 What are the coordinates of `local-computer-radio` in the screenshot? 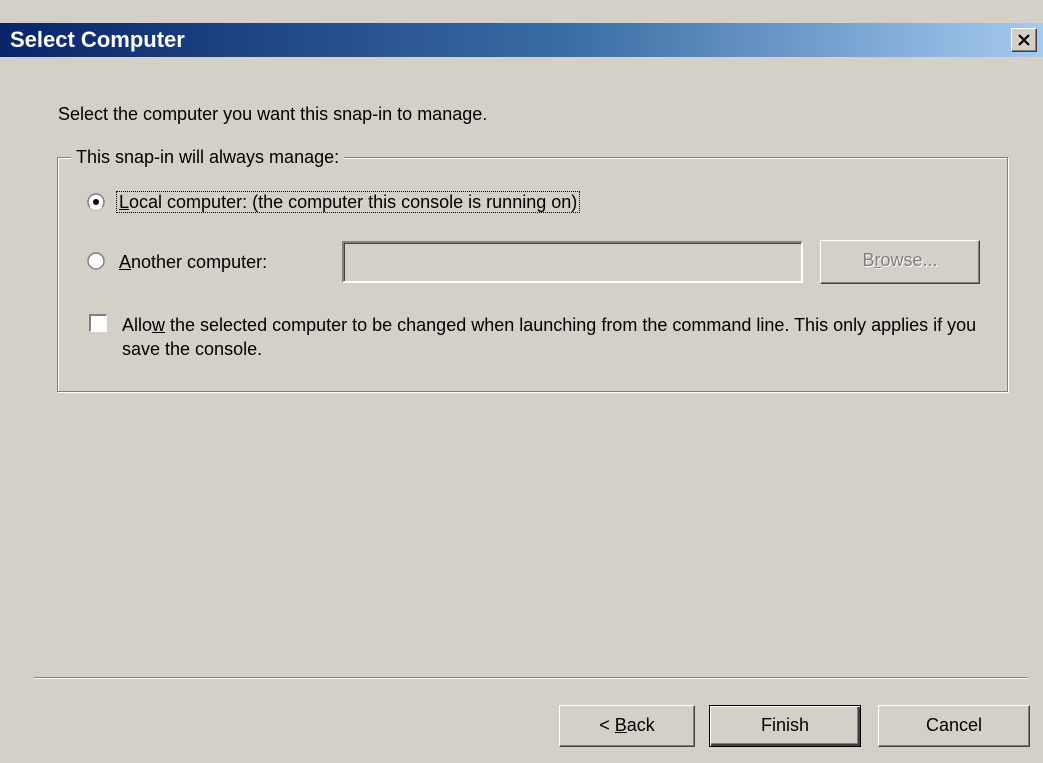 It's located at (96, 202).